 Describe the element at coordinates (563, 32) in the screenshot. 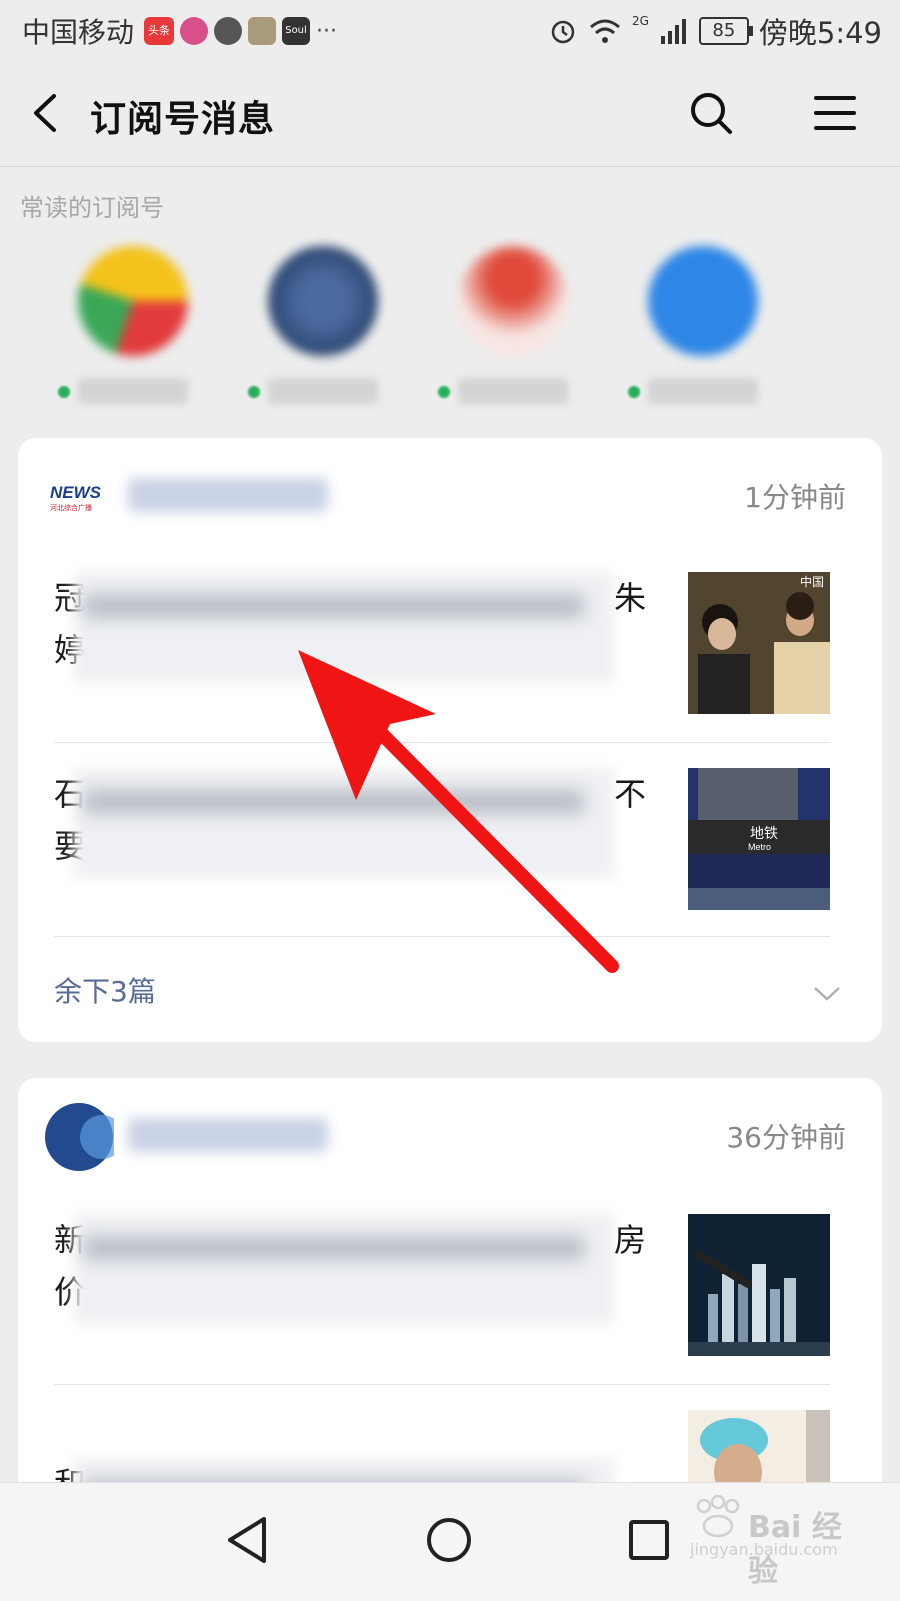

I see `alarm-icon` at that location.